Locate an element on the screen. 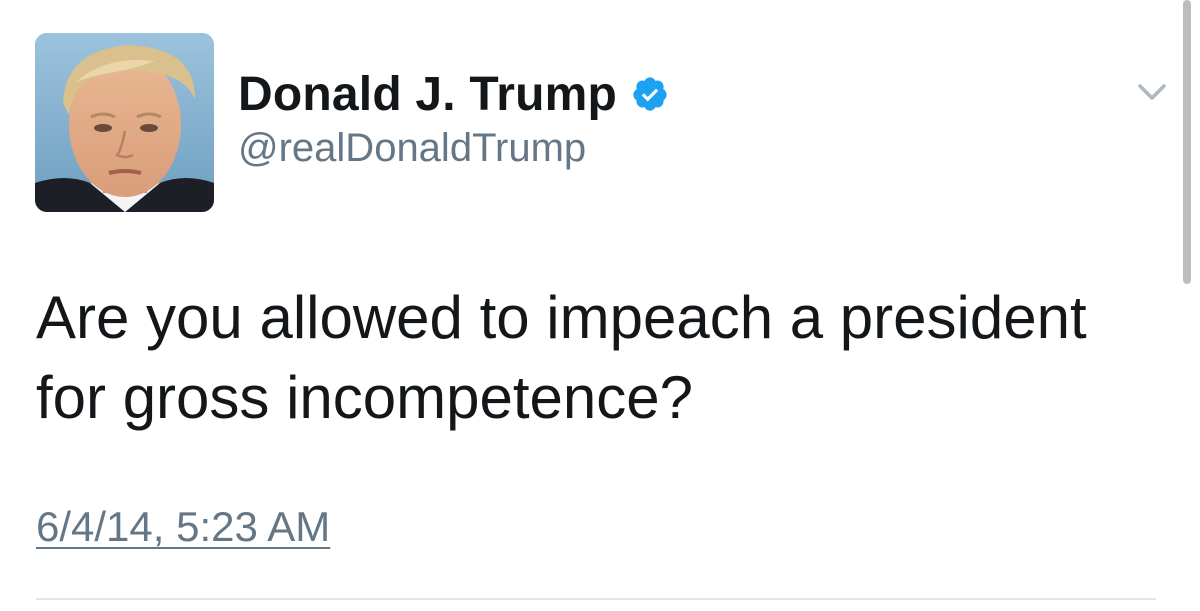  display-name: Donald J. Trump is located at coordinates (427, 94).